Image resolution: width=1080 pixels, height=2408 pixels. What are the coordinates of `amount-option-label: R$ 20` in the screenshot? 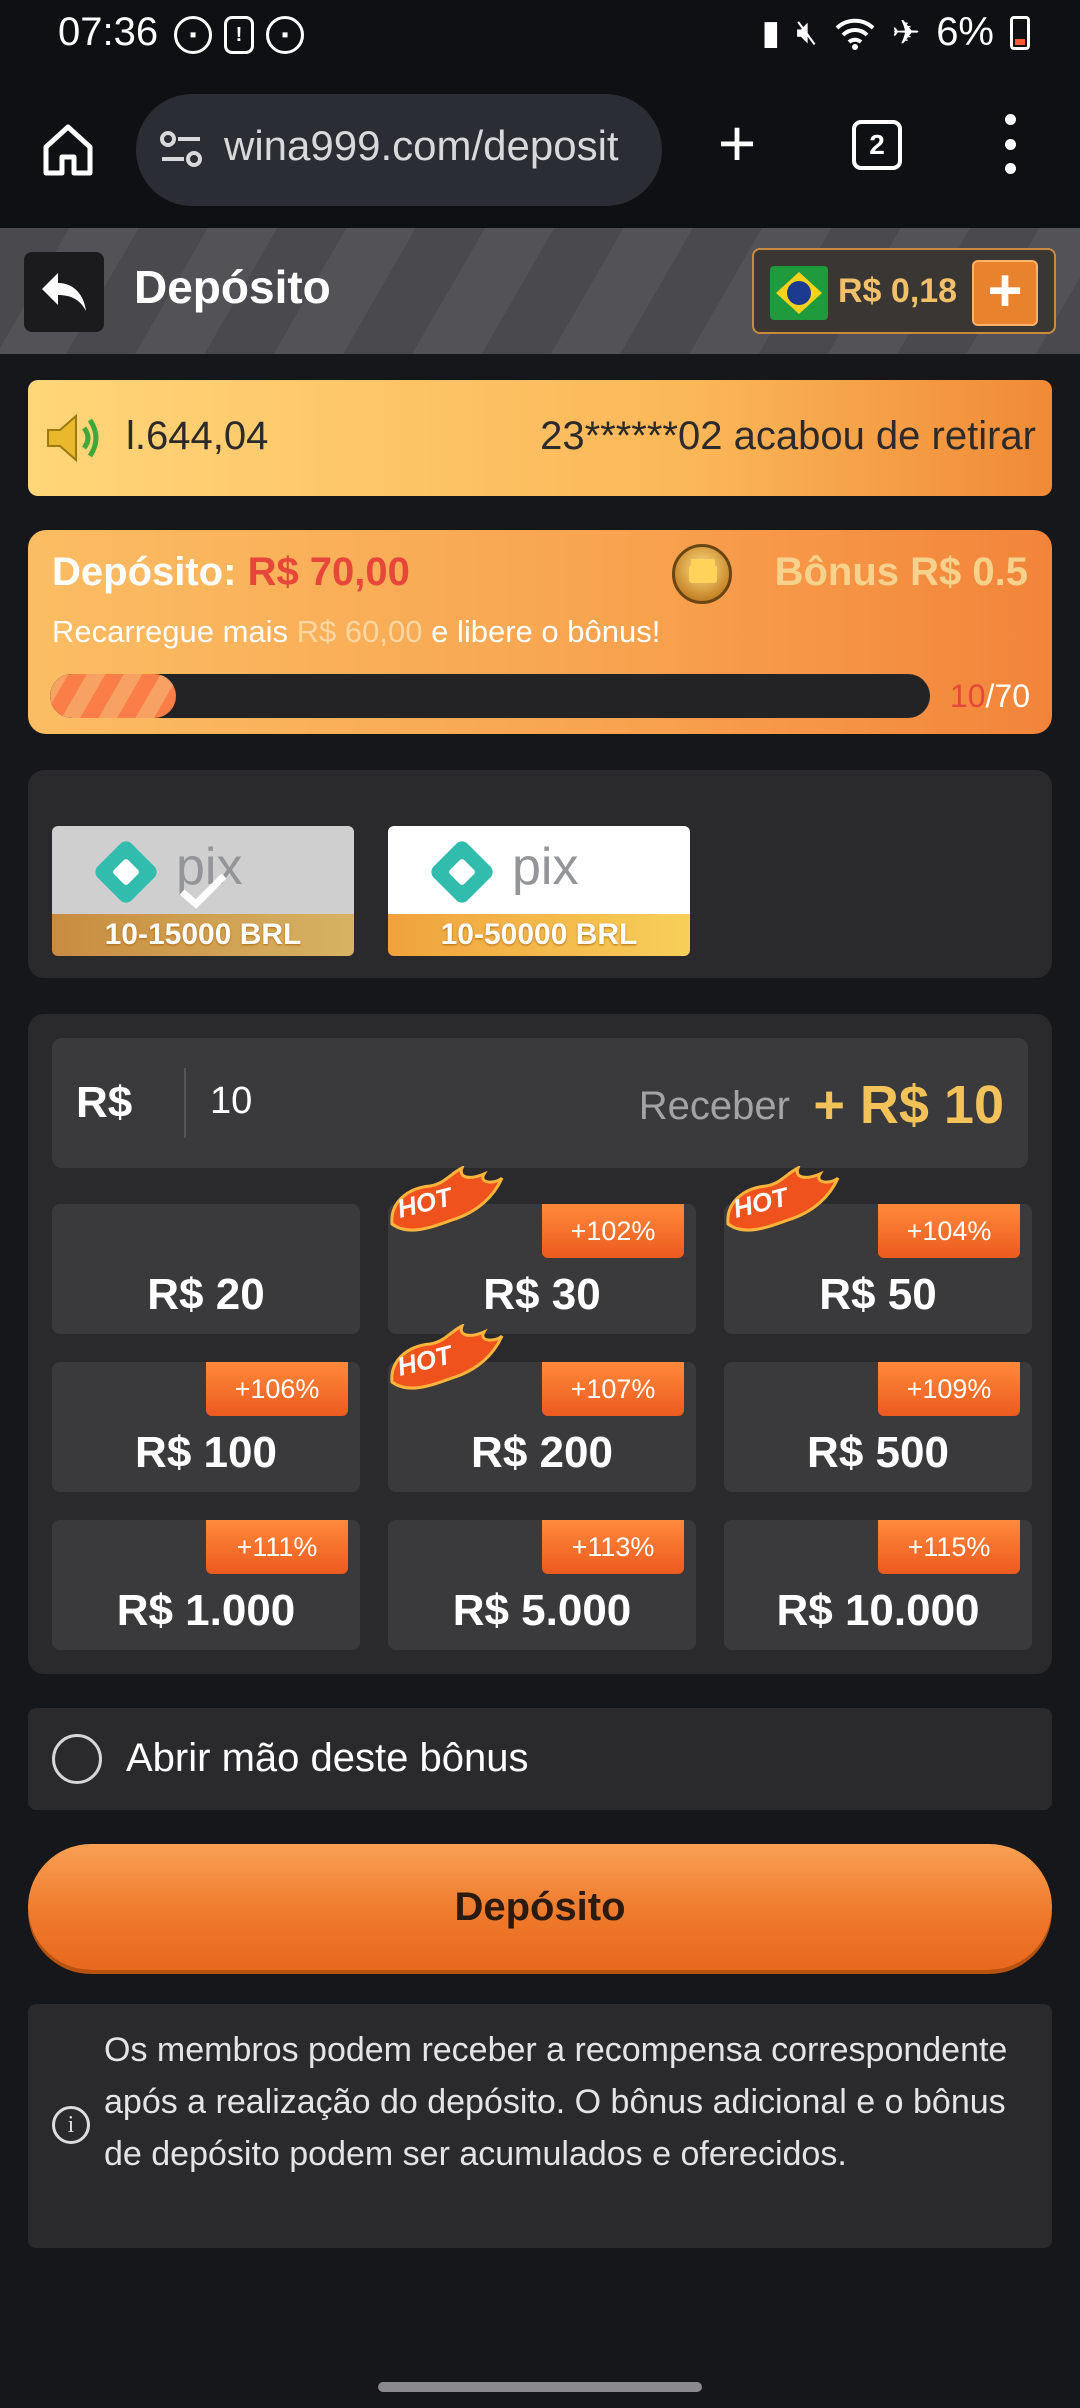 It's located at (206, 1294).